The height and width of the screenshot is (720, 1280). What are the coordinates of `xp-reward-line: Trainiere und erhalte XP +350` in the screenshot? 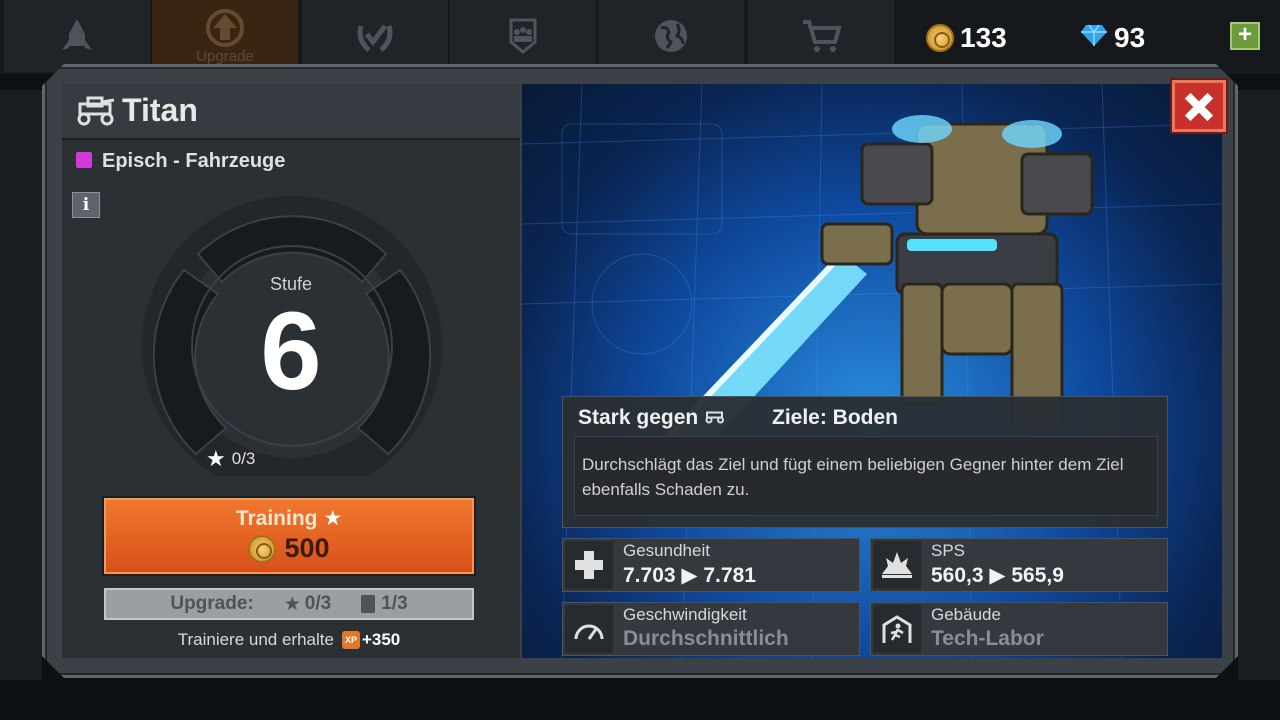 It's located at (289, 640).